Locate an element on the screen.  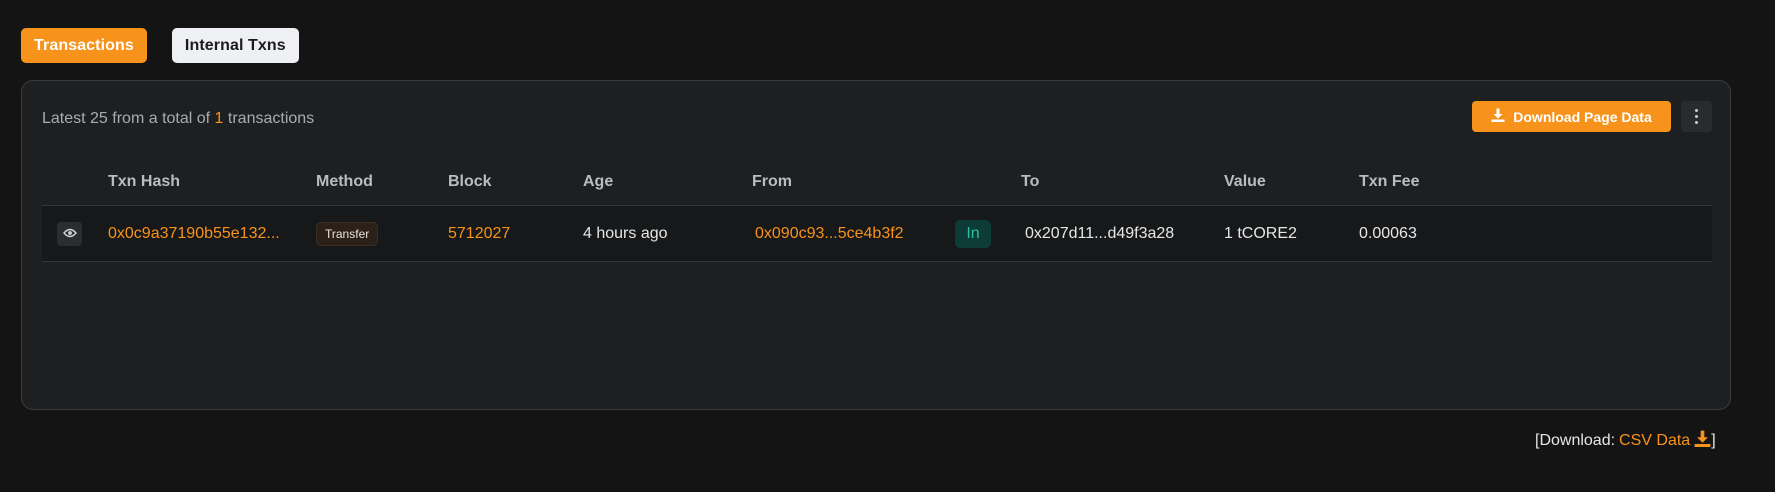
tab-transactions: Transactions is located at coordinates (84, 45).